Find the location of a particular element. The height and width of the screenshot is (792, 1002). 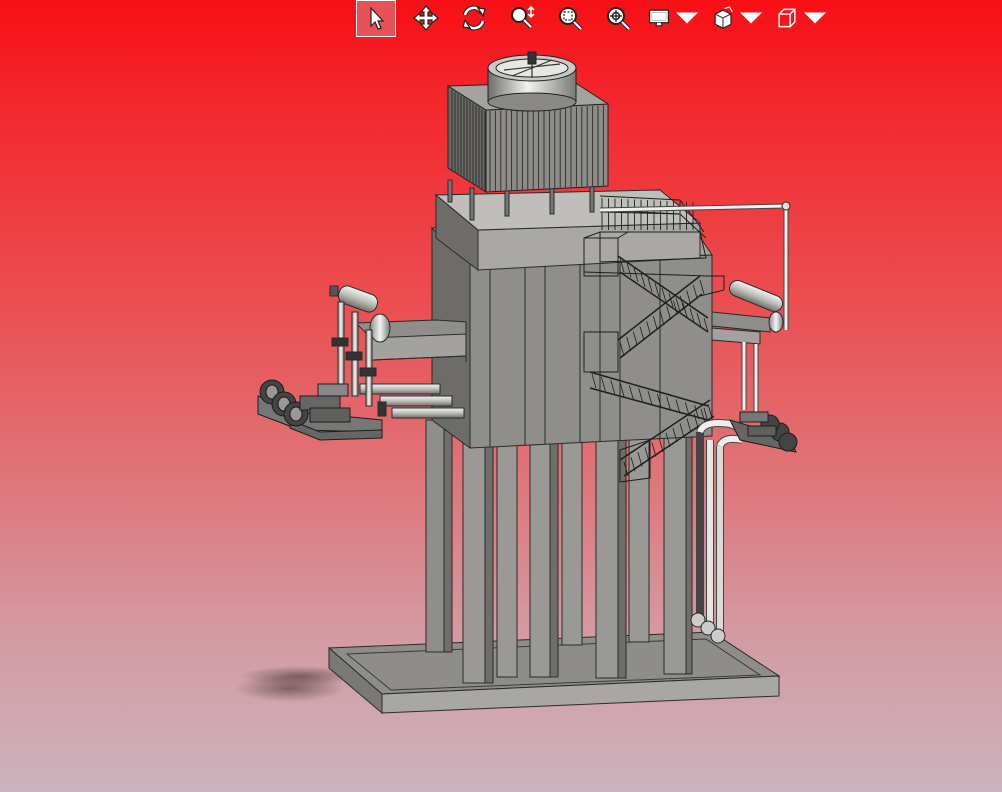

fan-stack is located at coordinates (532, 81).